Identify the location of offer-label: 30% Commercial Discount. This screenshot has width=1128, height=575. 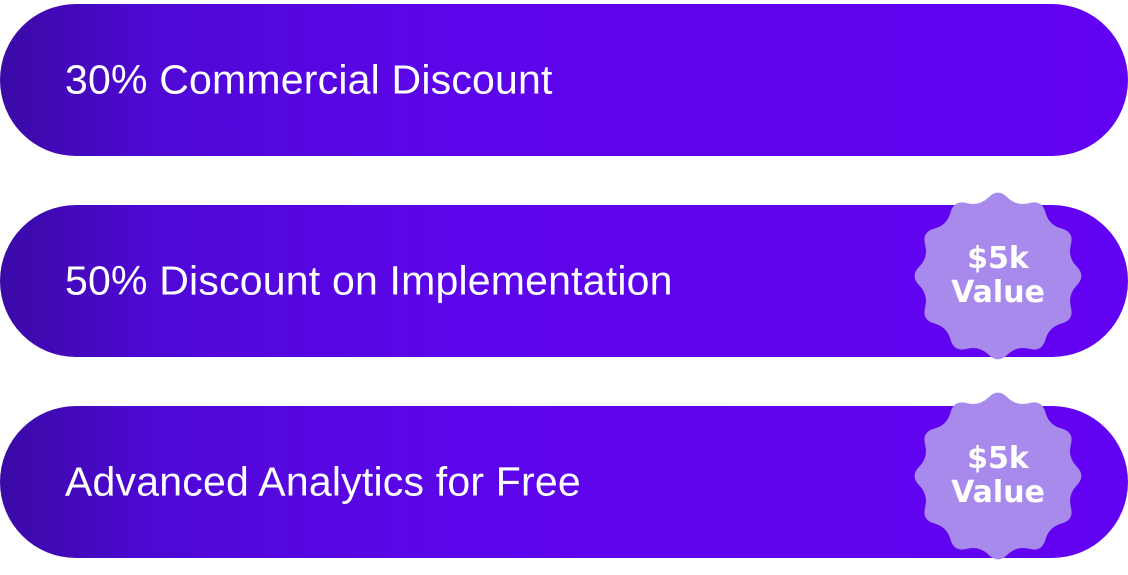
(309, 79).